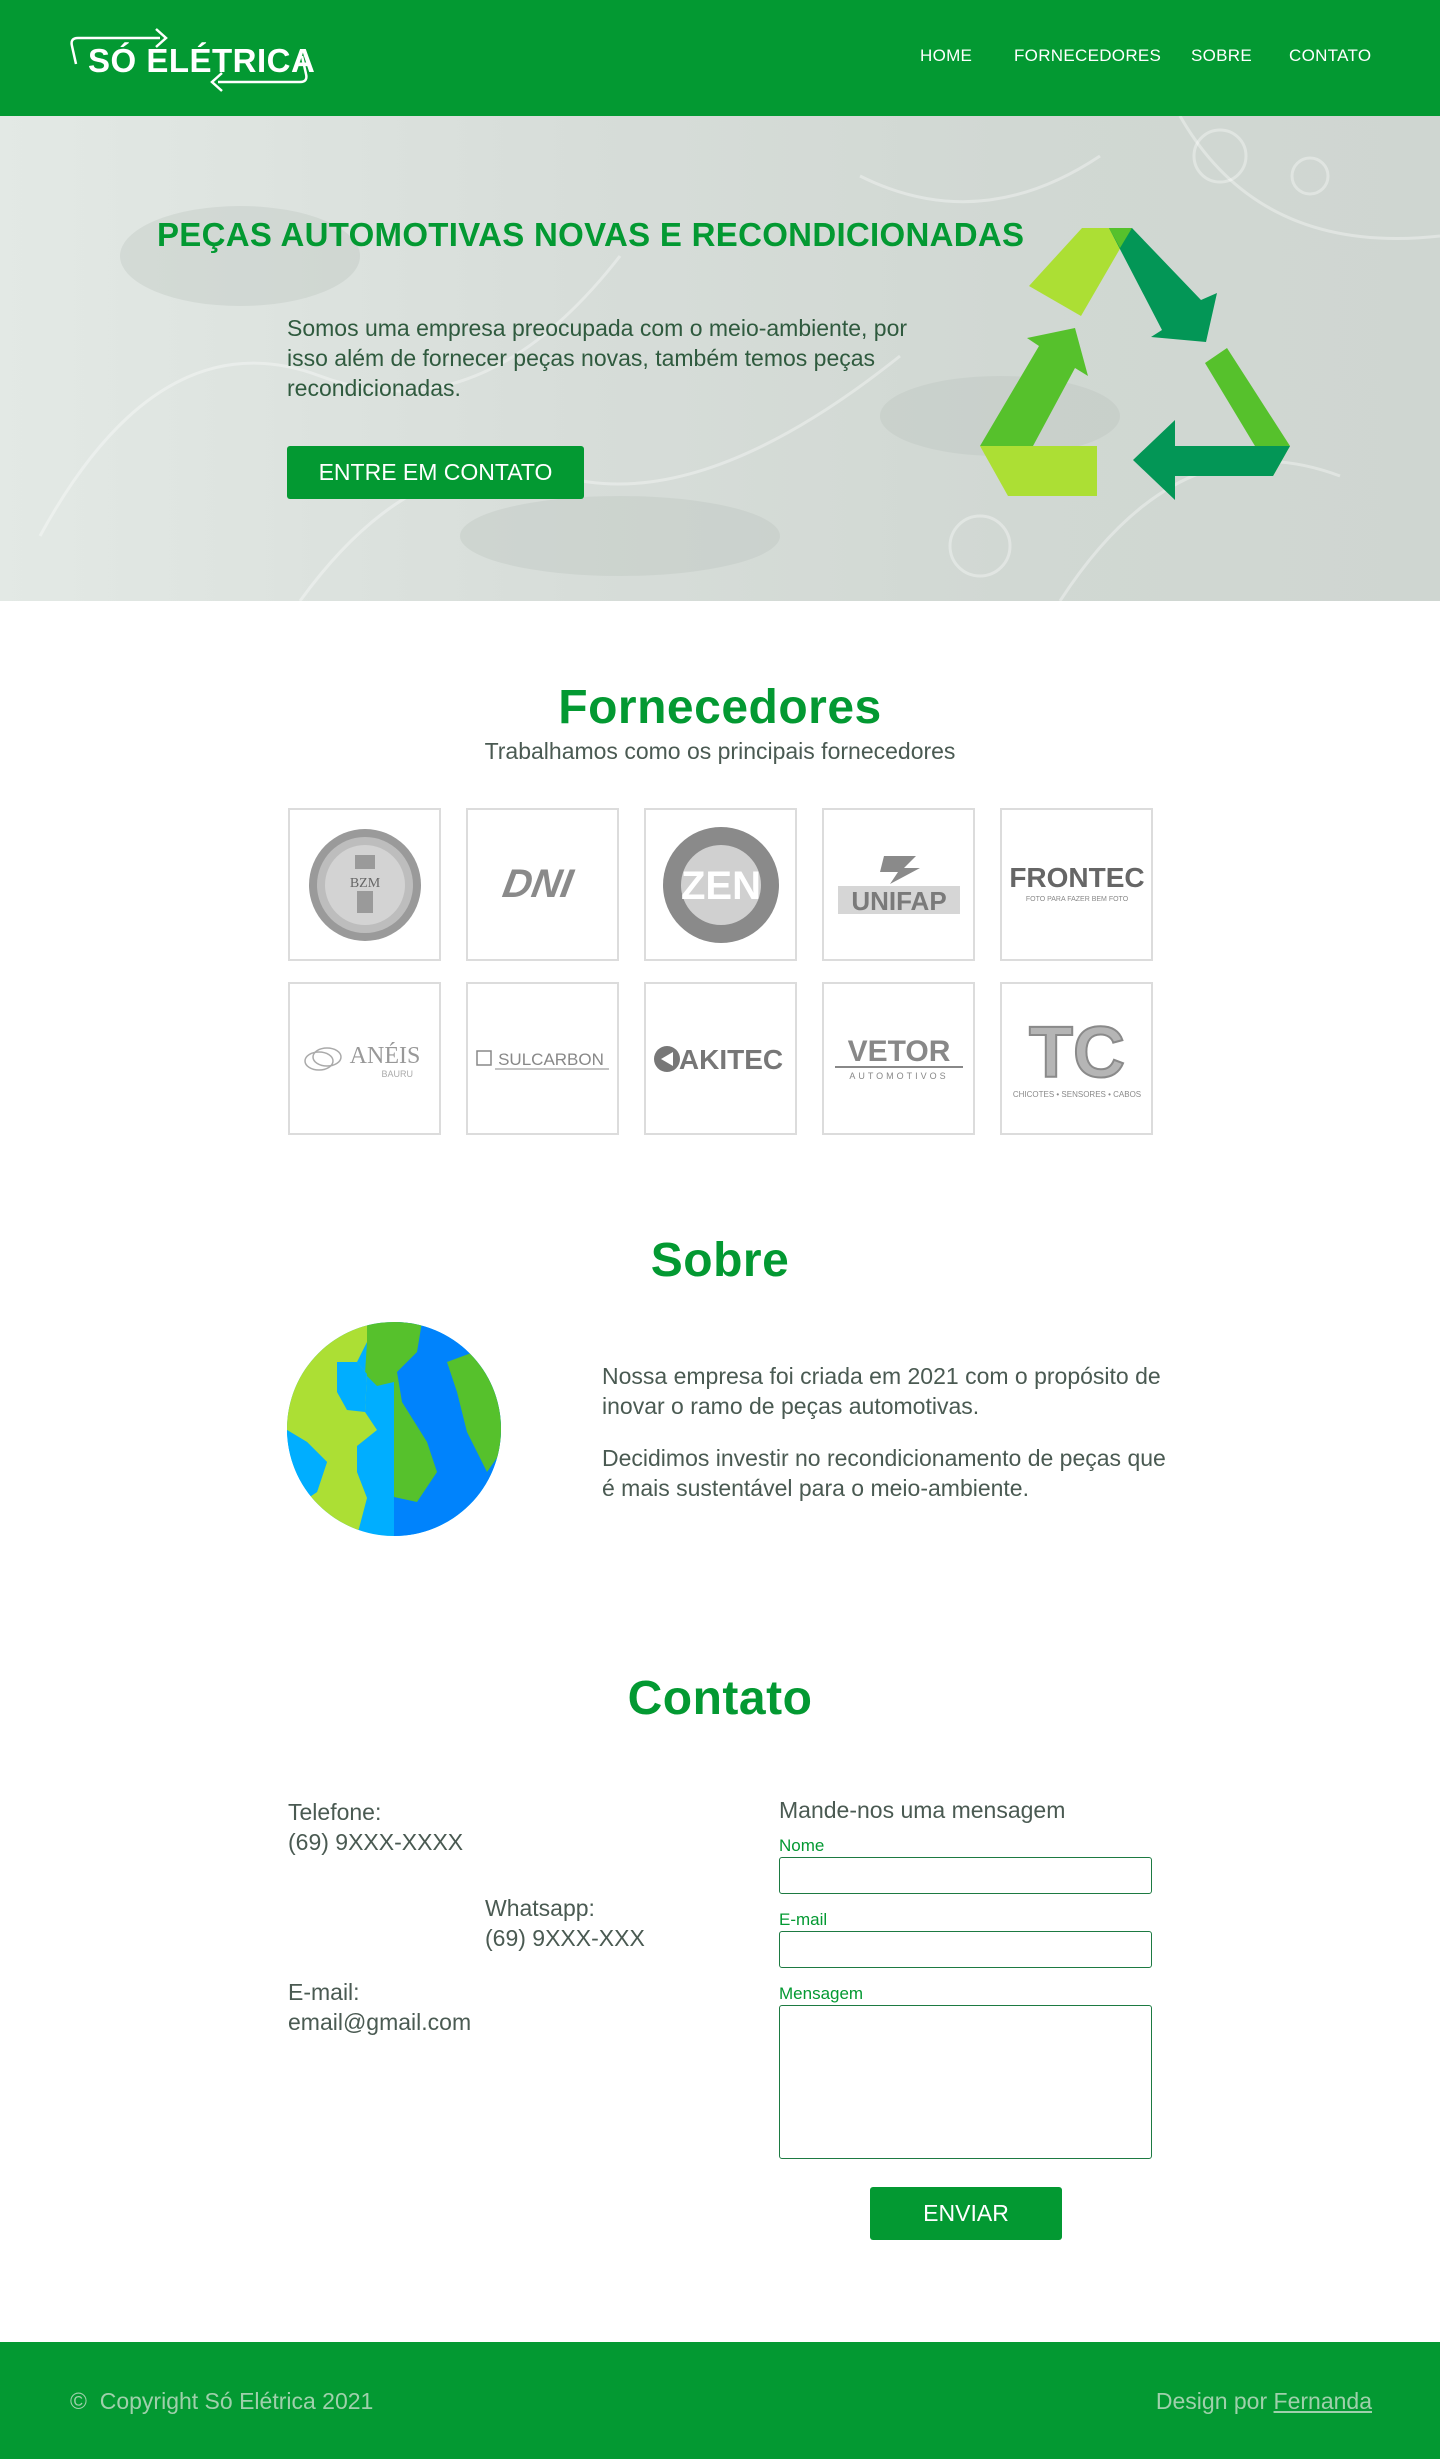 The height and width of the screenshot is (2459, 1440). I want to click on svg-text: DNI, so click(538, 883).